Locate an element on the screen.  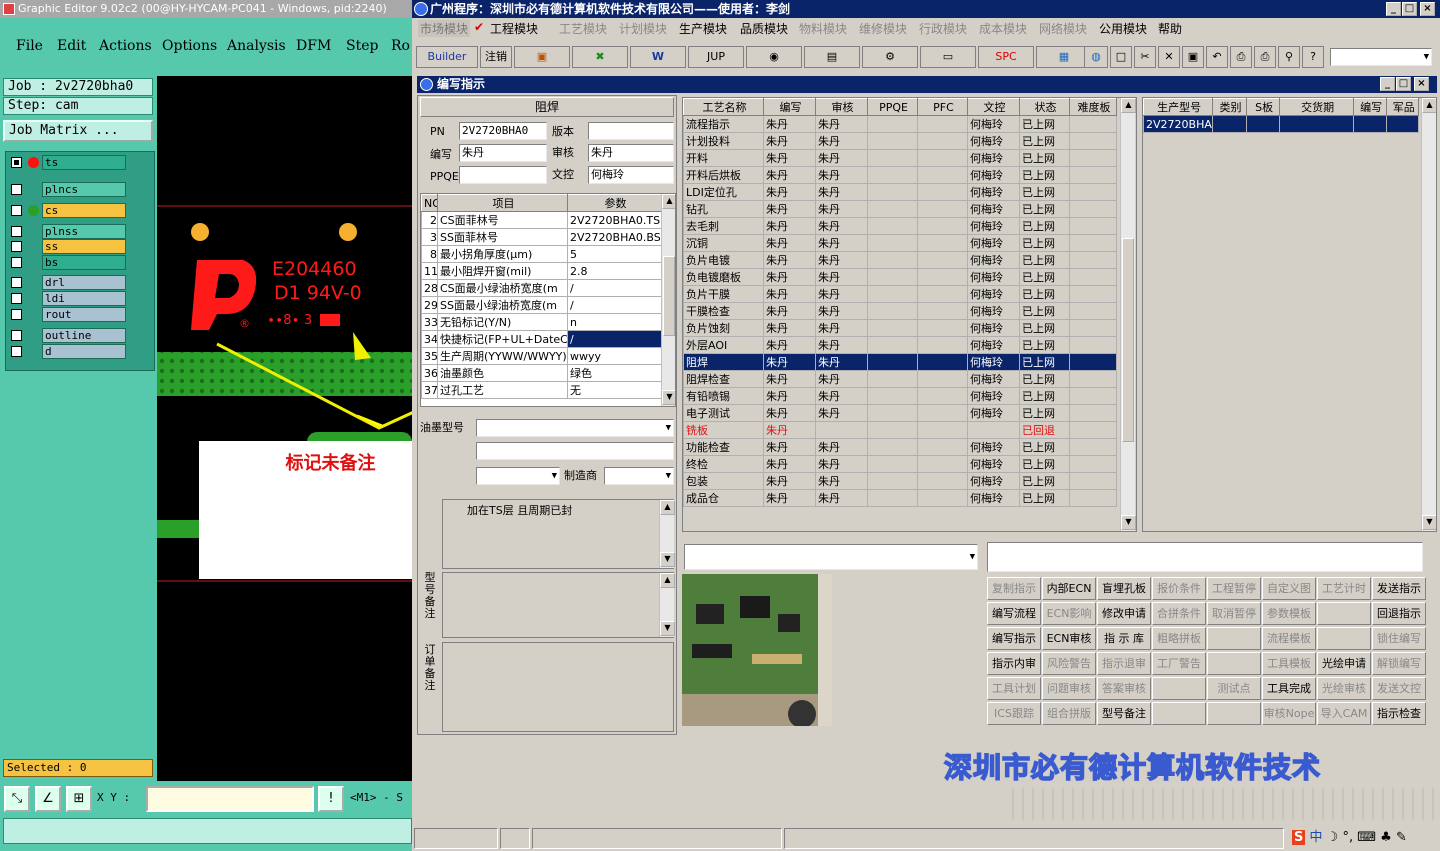
process-col-header: 难度板 is located at coordinates (1093, 107).